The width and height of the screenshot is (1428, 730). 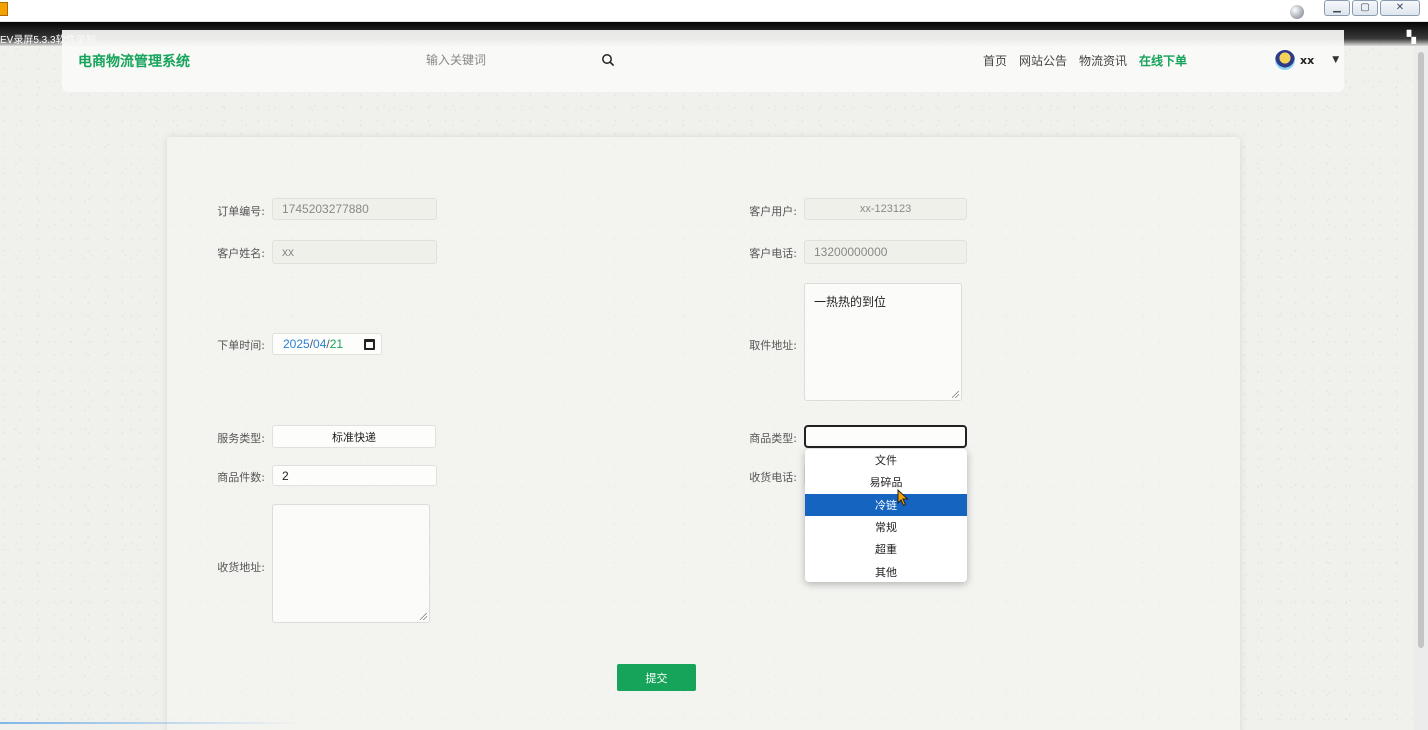 What do you see at coordinates (886, 527) in the screenshot?
I see `dropdown-option: 常规` at bounding box center [886, 527].